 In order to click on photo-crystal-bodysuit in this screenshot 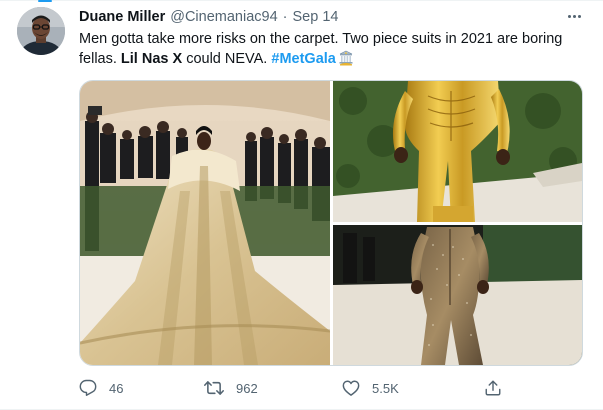, I will do `click(457, 295)`.